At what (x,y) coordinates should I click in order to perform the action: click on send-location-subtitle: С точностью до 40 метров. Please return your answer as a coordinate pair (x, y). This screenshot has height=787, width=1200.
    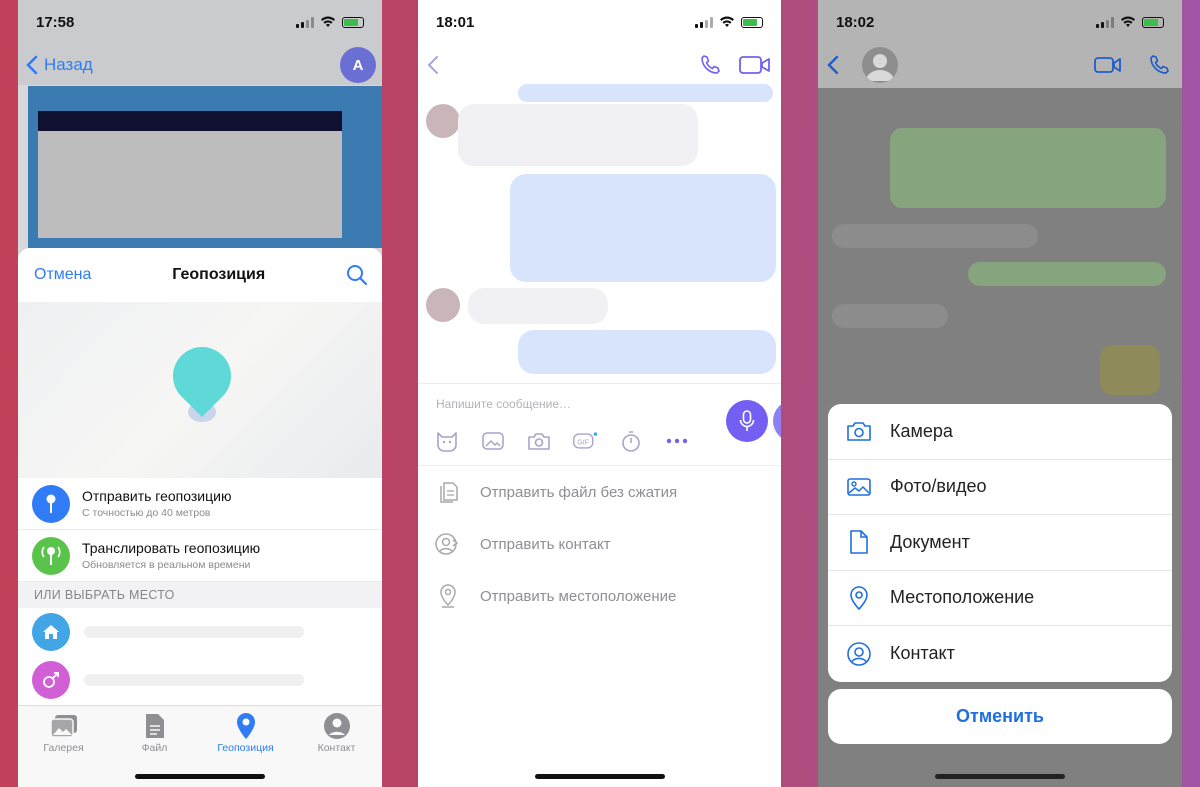
    Looking at the image, I should click on (146, 513).